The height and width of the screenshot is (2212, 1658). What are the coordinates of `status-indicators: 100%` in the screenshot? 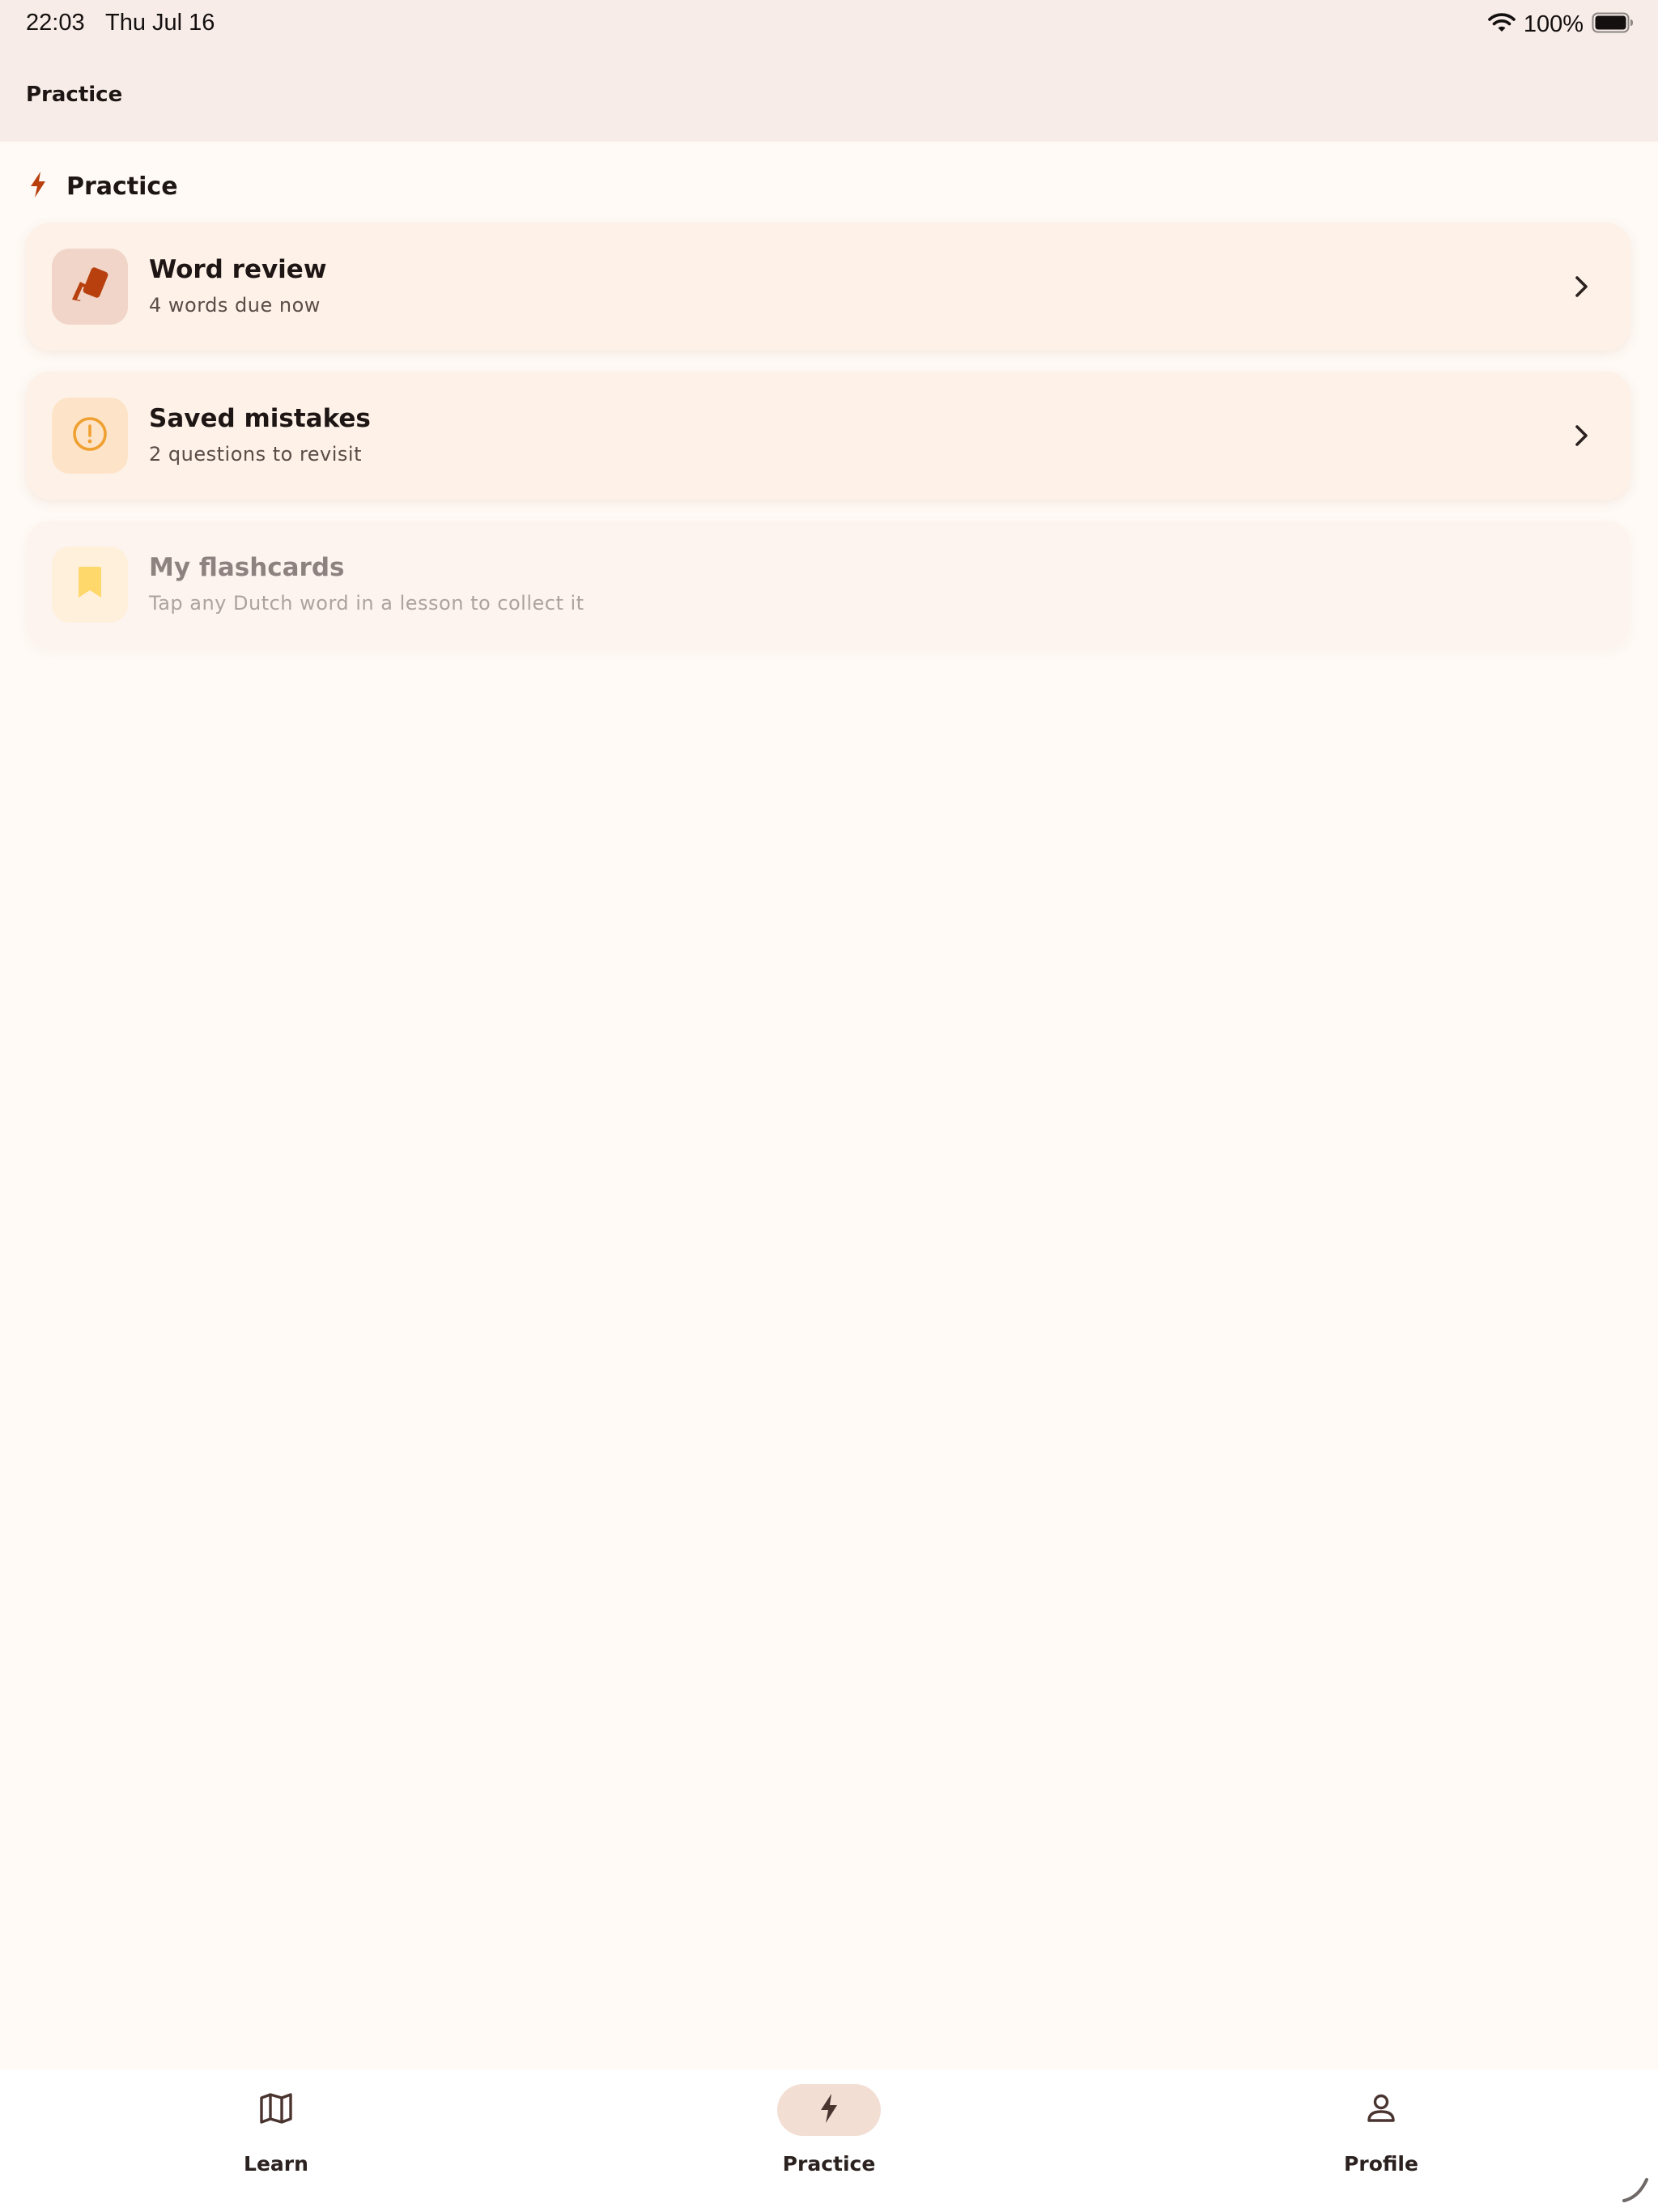 It's located at (1561, 24).